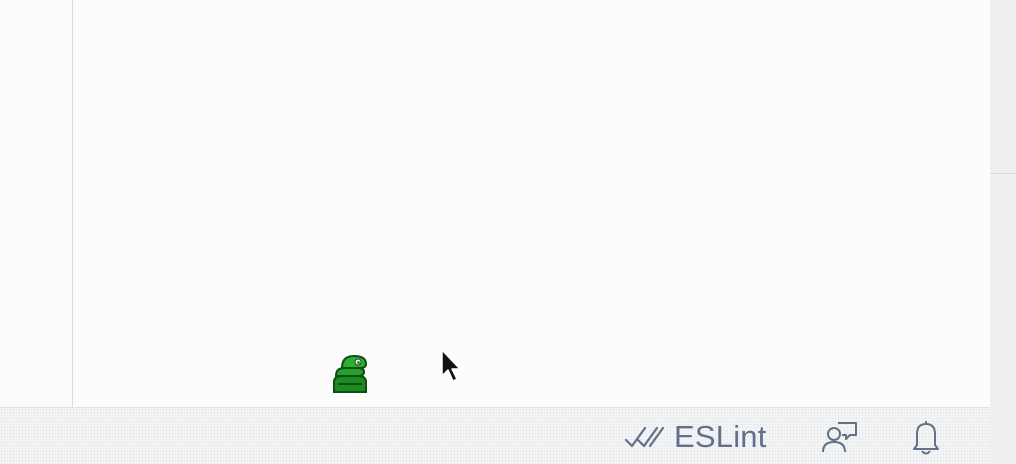 The width and height of the screenshot is (1016, 464). I want to click on mouse-pointer-icon, so click(451, 365).